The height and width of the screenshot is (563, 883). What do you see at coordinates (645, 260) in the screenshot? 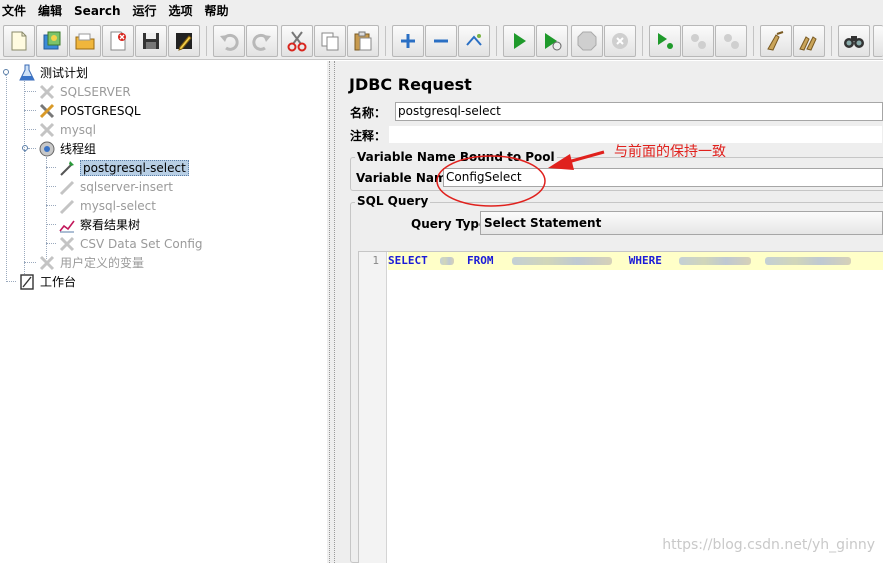
I see `sql-keyword-where: WHERE` at bounding box center [645, 260].